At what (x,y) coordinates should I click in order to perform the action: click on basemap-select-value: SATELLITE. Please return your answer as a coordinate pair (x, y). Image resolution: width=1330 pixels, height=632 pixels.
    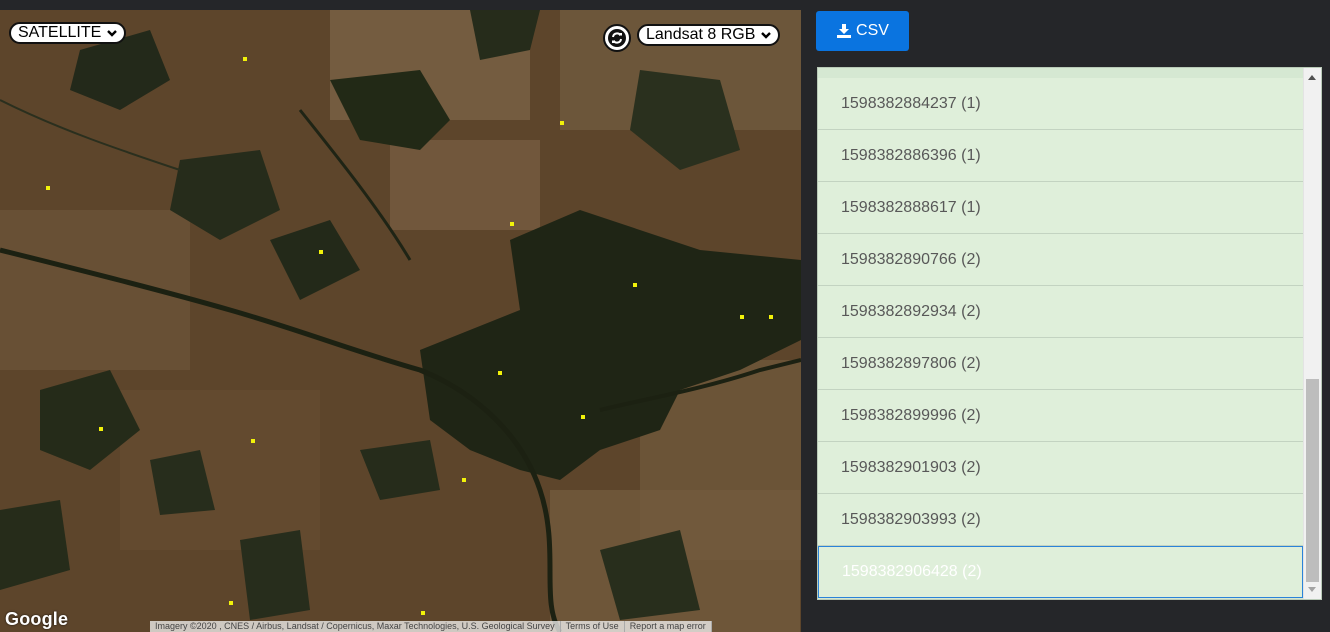
    Looking at the image, I should click on (60, 32).